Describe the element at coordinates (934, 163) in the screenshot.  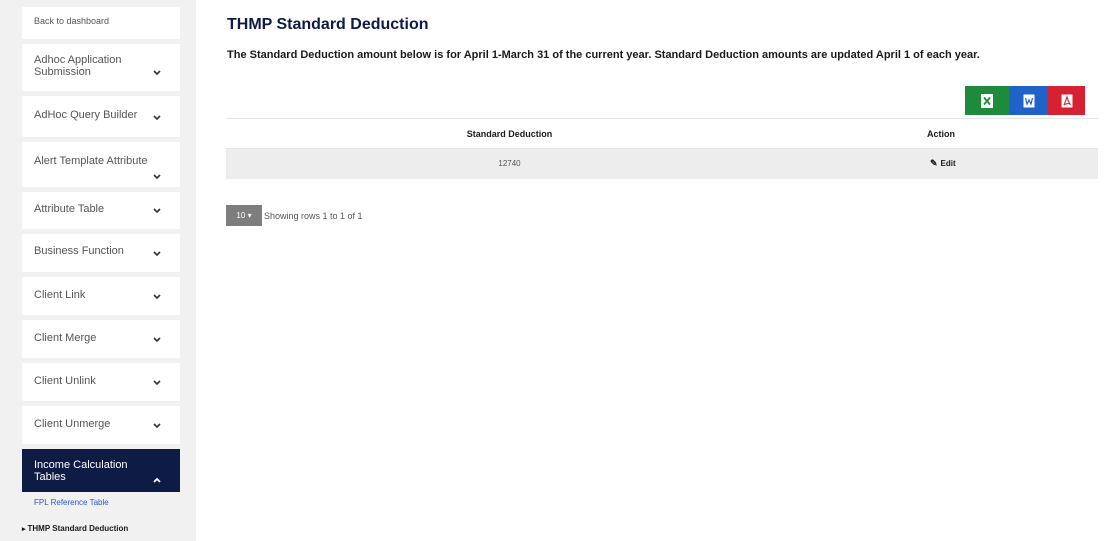
I see `pencil-icon: ✎` at that location.